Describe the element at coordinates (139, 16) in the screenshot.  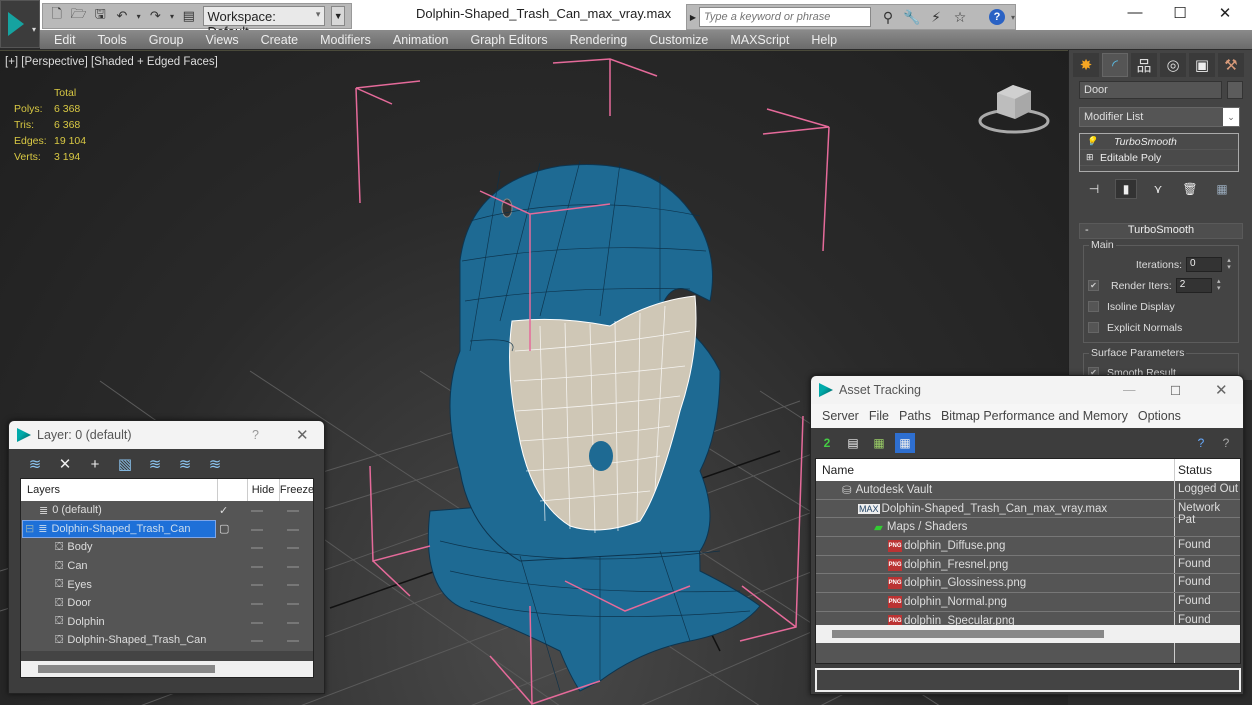
I see `undo-dropdown-icon: ▾` at that location.